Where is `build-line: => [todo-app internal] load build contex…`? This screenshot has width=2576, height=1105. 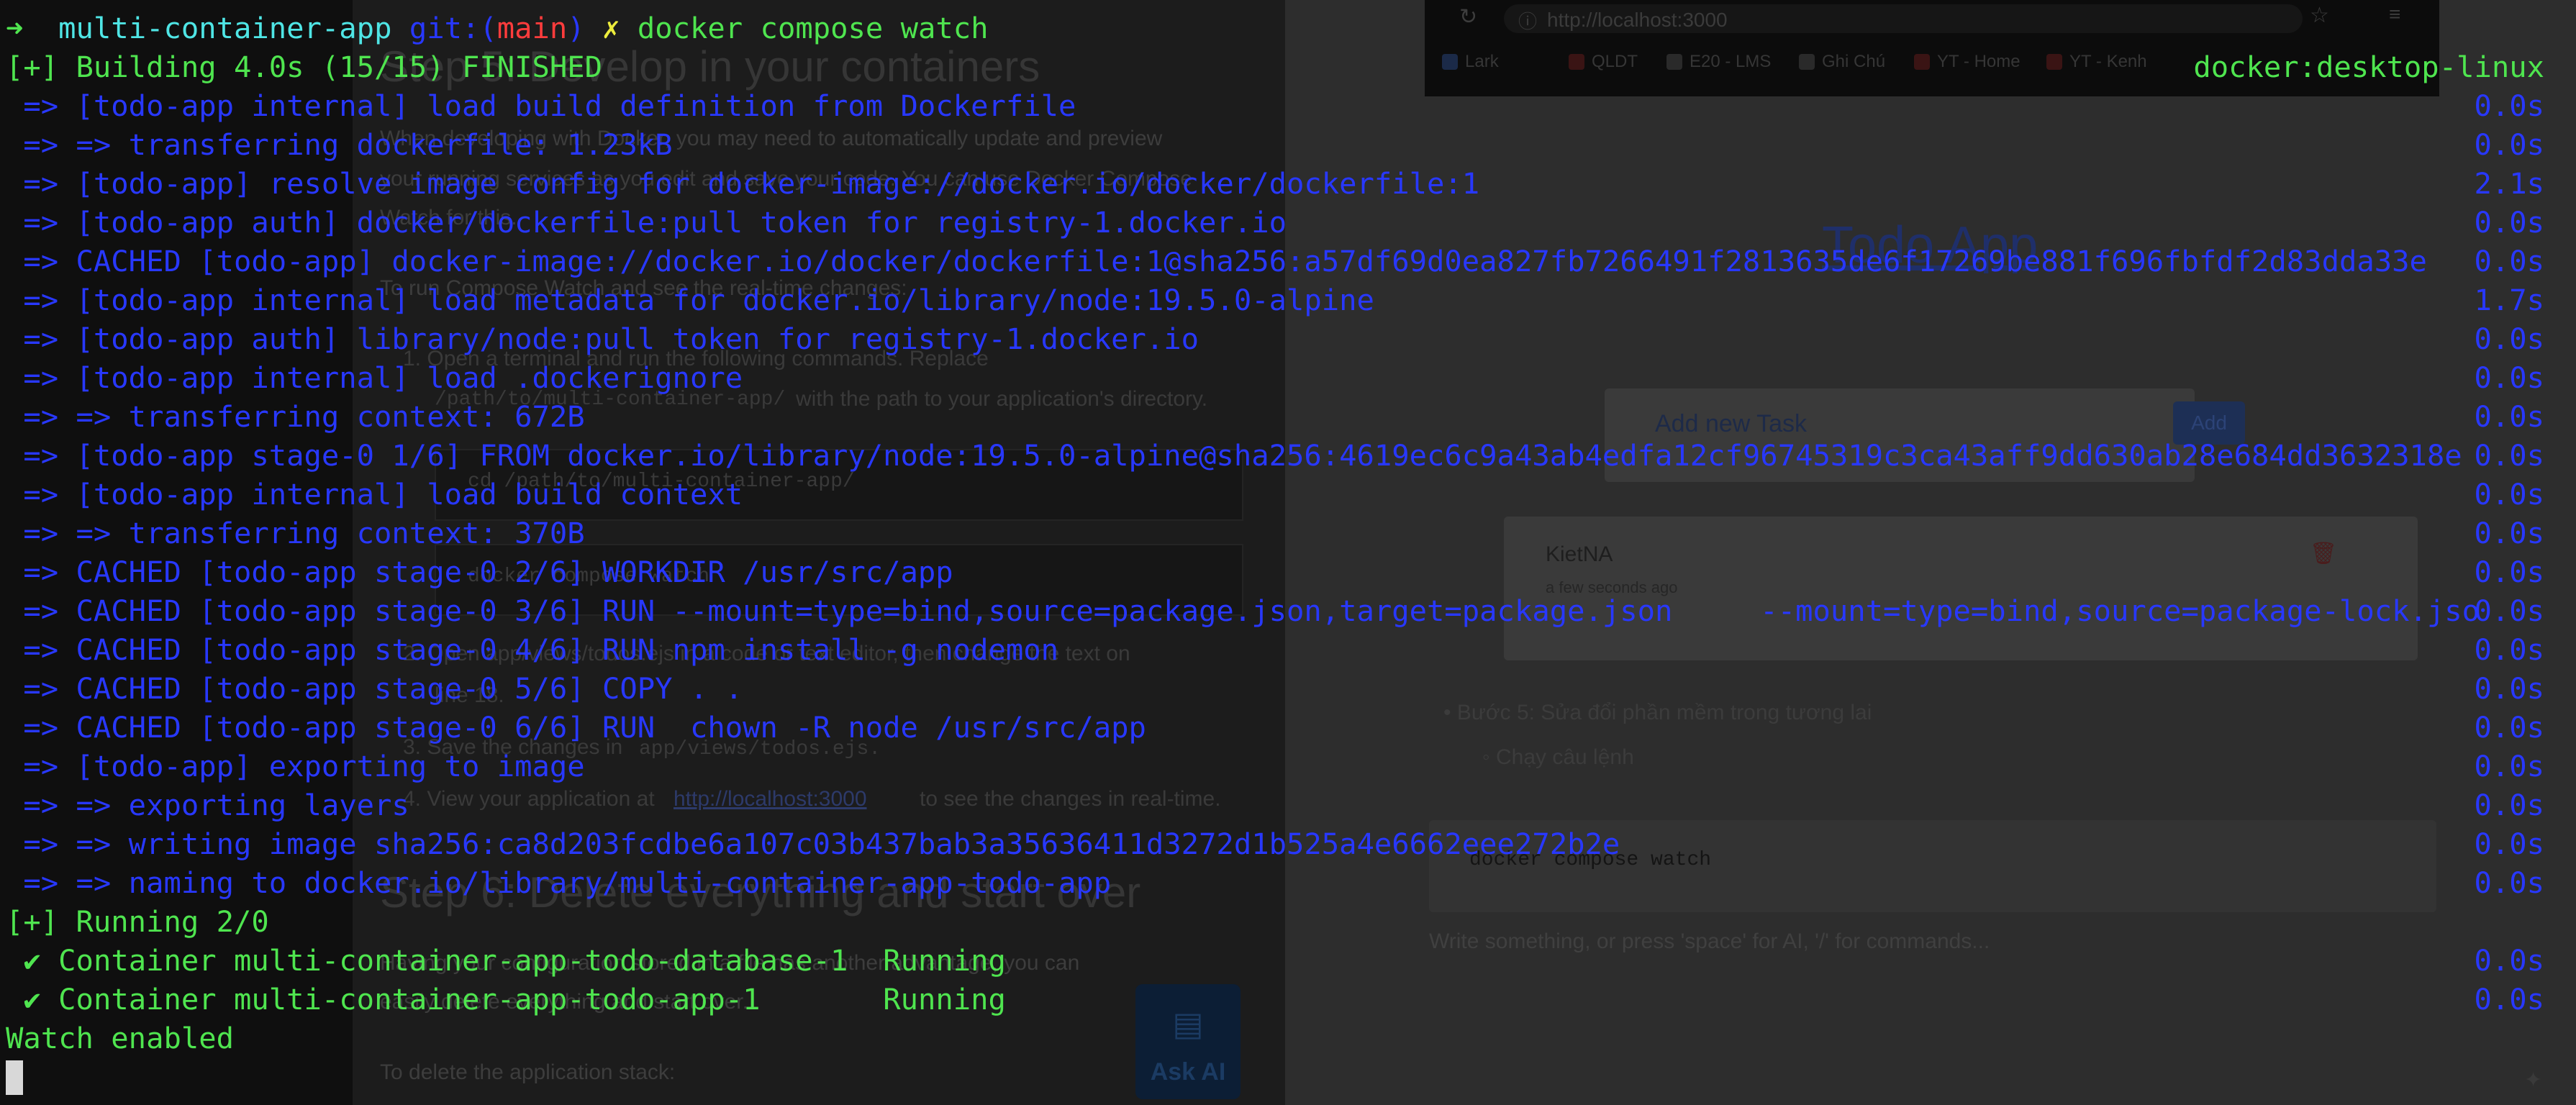 build-line: => [todo-app internal] load build contex… is located at coordinates (374, 494).